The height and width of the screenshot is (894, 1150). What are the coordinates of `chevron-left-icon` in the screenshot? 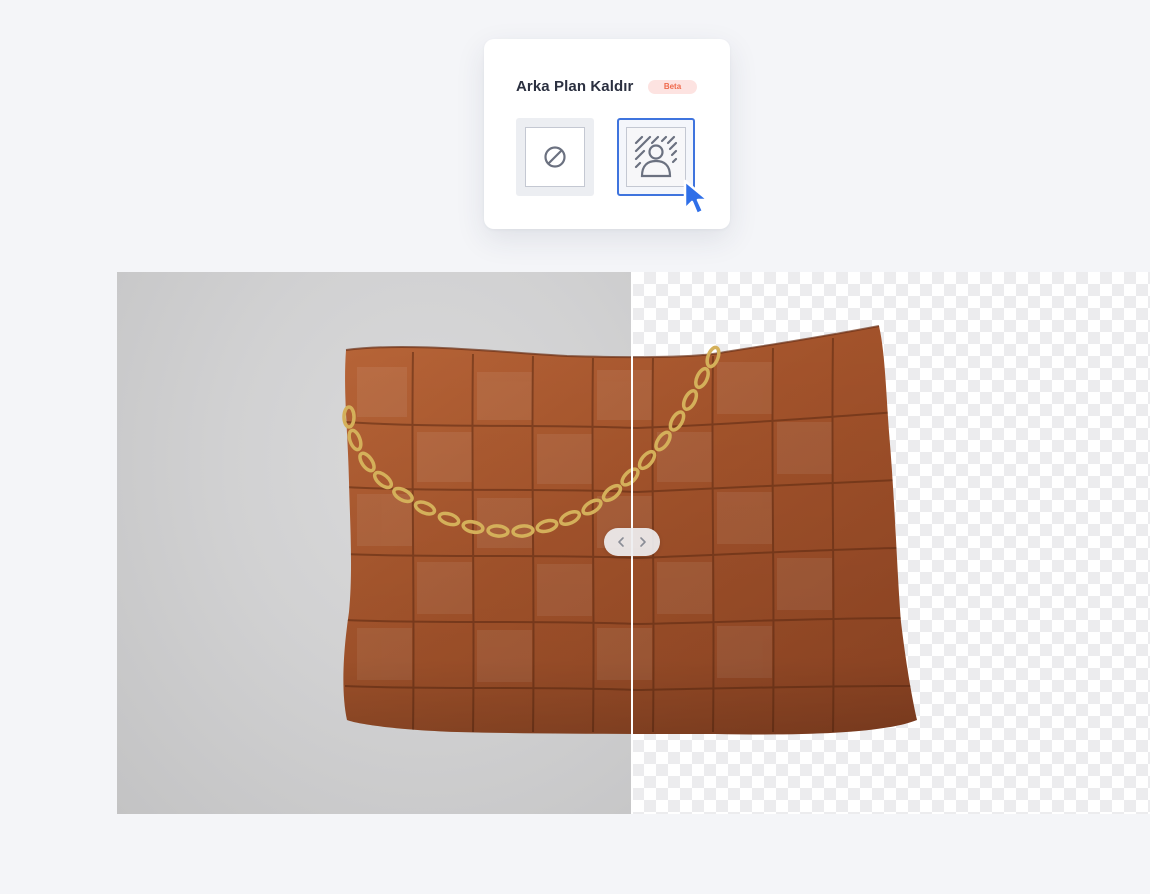 It's located at (621, 542).